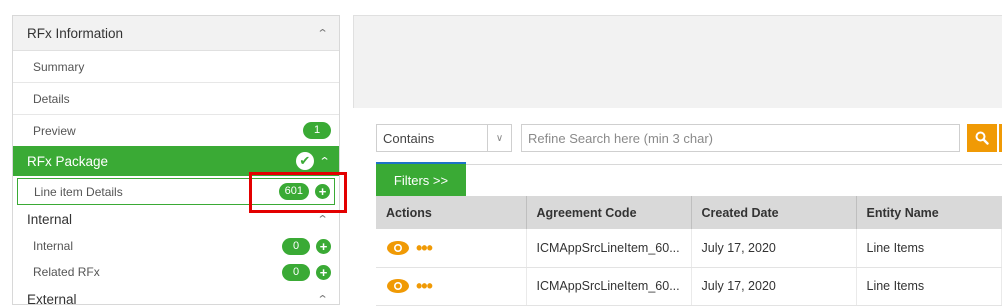 The height and width of the screenshot is (306, 1002). I want to click on sidebar-item-label: Preview, so click(54, 130).